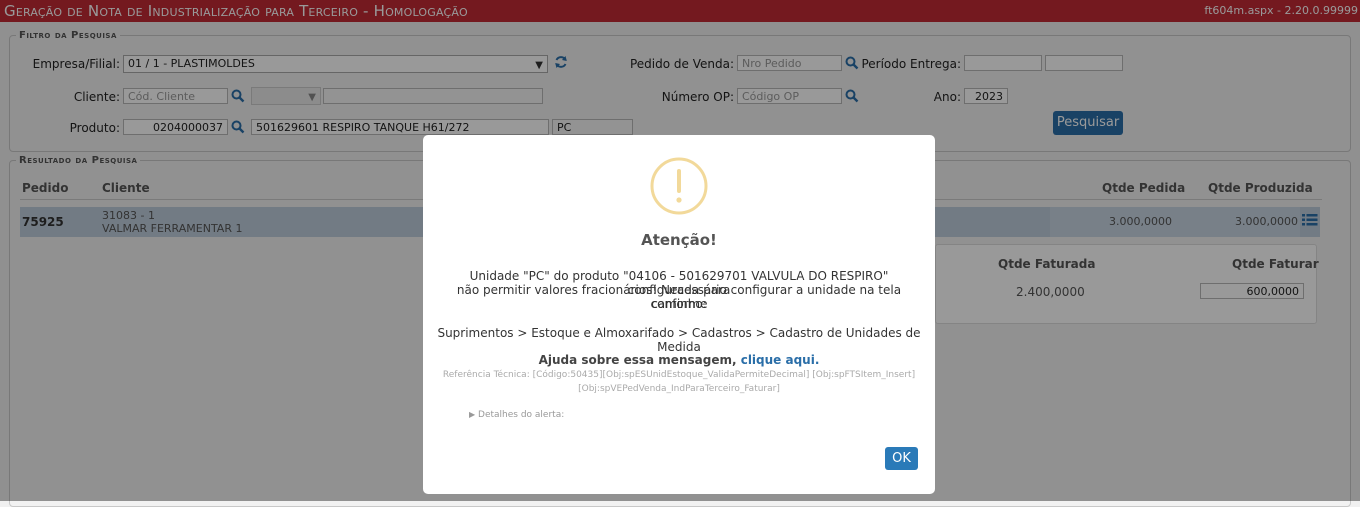 This screenshot has height=507, width=1360. I want to click on help-text: Ajuda sobre essa mensagem,, so click(637, 360).